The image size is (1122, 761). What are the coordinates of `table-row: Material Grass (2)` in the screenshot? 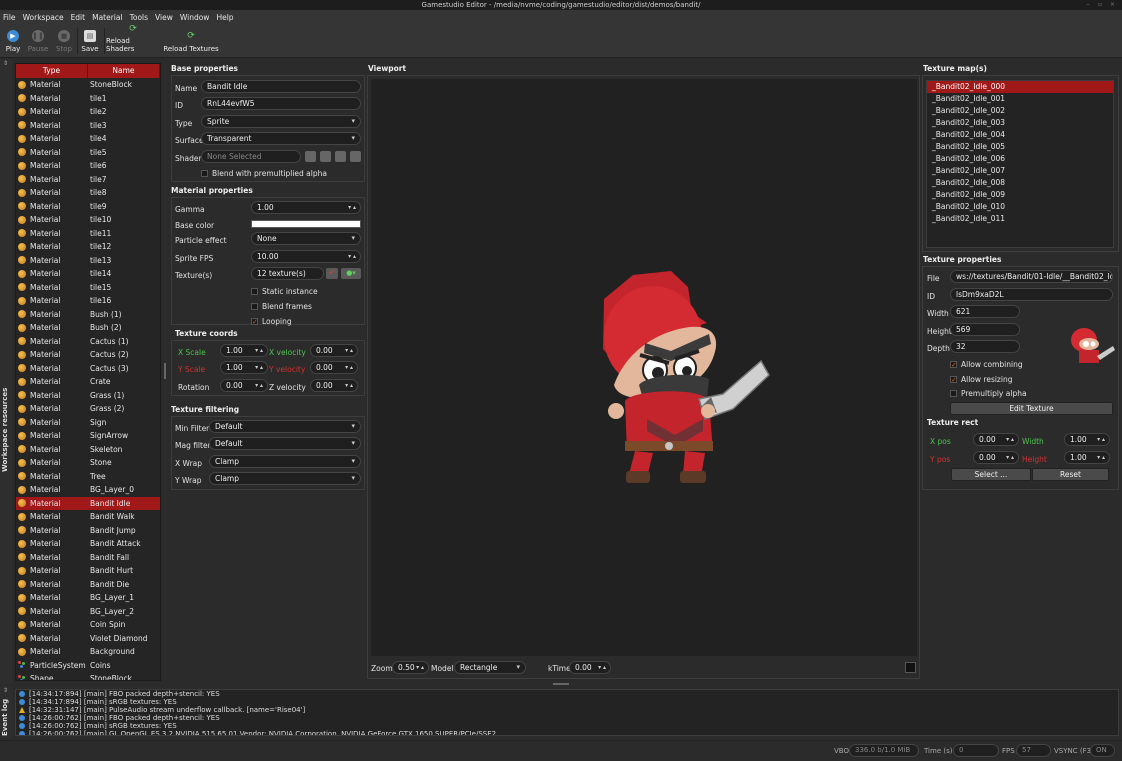 It's located at (88, 409).